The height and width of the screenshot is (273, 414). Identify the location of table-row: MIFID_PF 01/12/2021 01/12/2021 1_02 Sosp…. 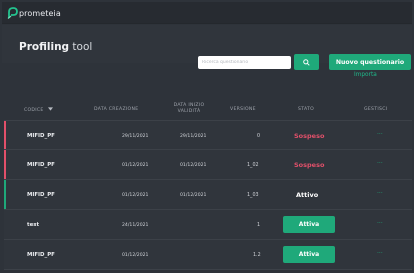
(208, 165).